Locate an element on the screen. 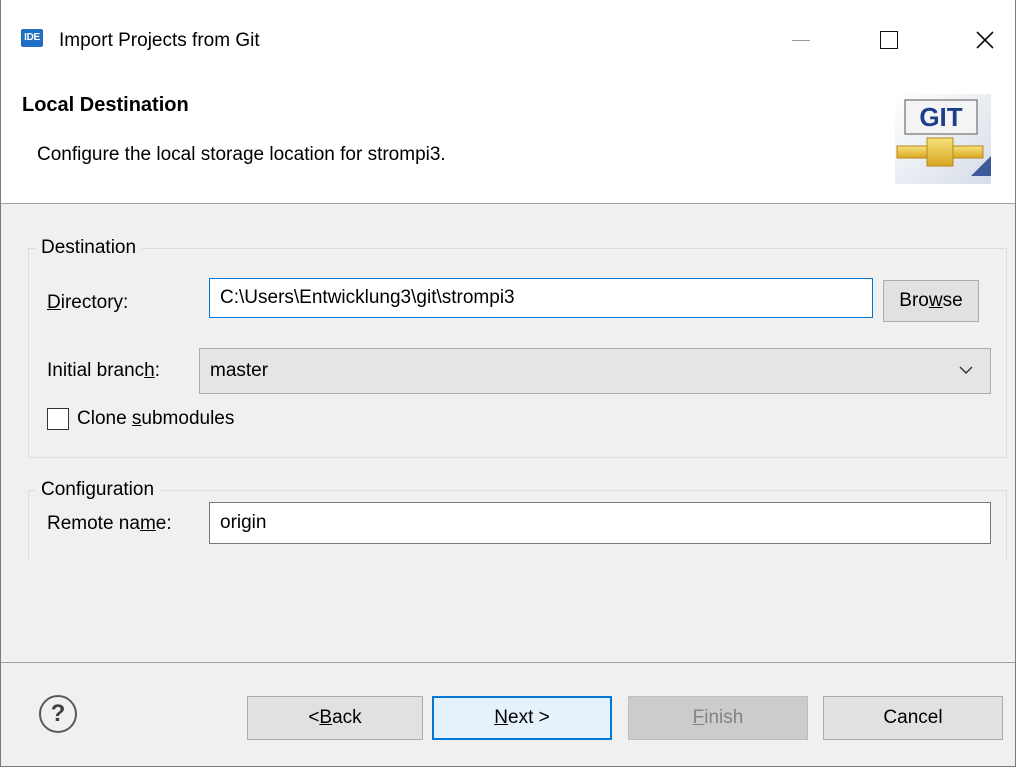 This screenshot has height=767, width=1016. browse-button: Bro w se is located at coordinates (931, 301).